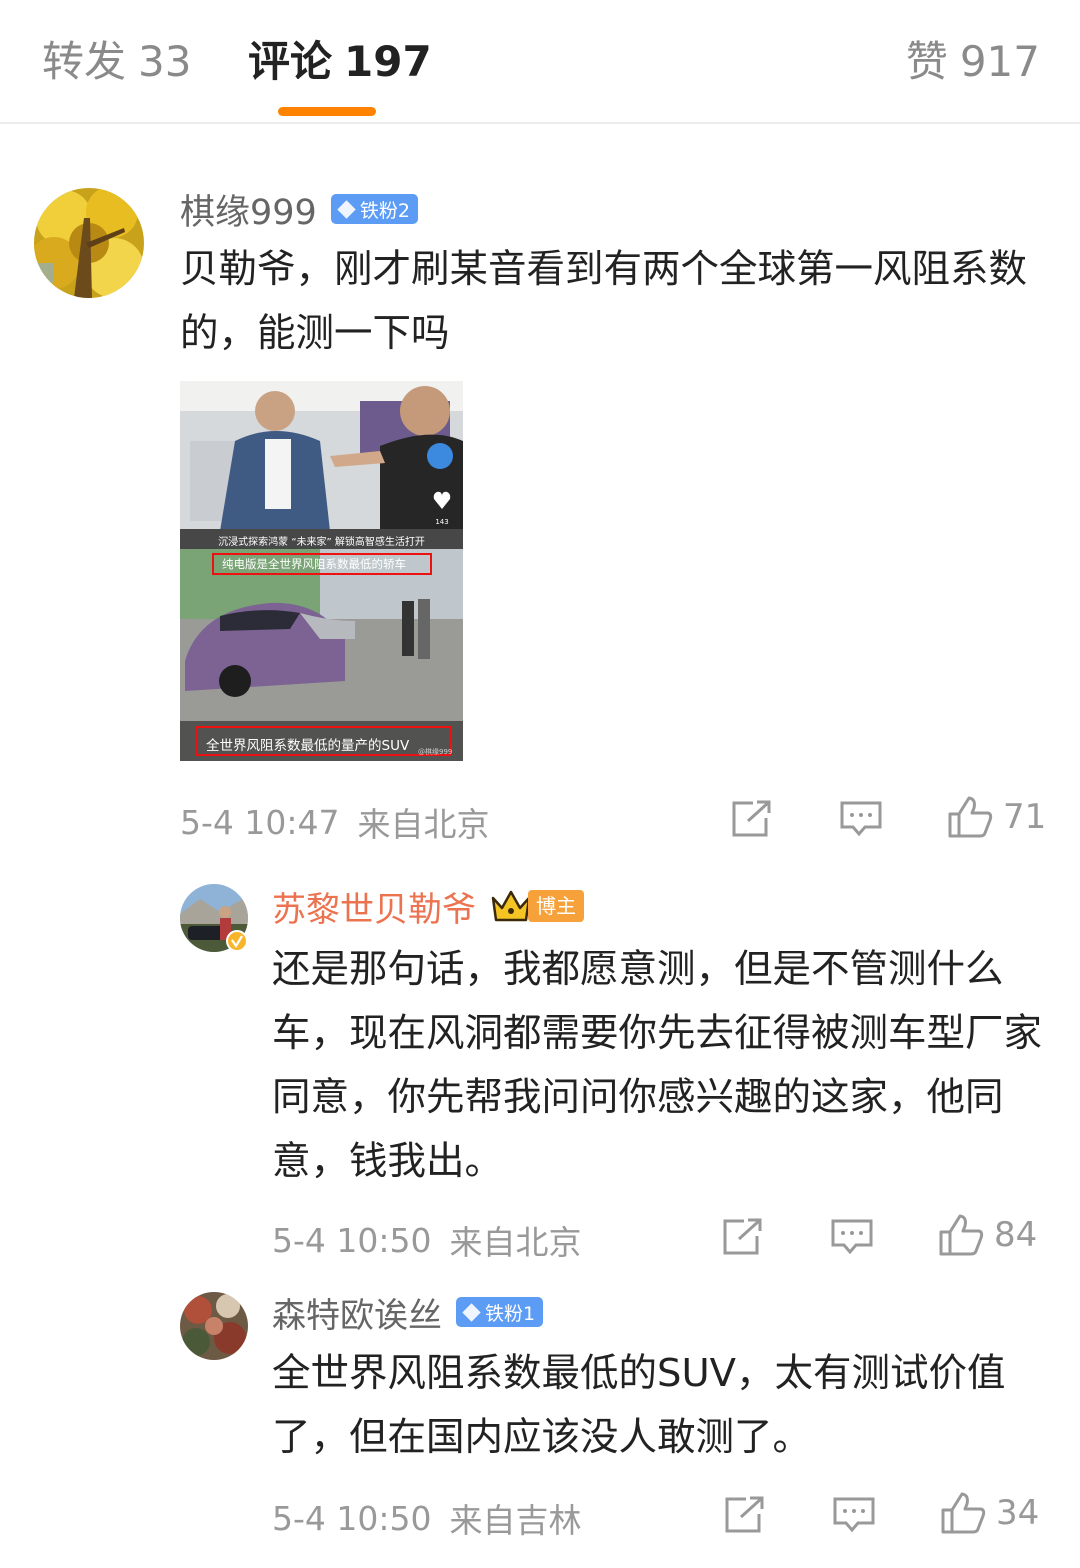 The image size is (1080, 1568). I want to click on tab-bar: 转发 33 评论 197 赞 917, so click(540, 62).